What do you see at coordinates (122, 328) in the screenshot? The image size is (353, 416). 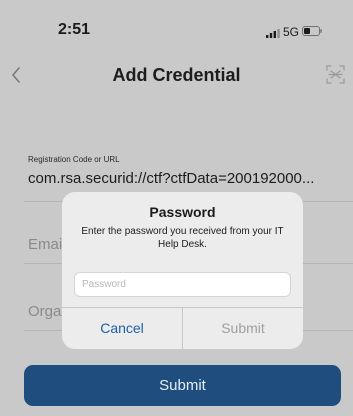 I see `dialog-cancel-button: Cancel` at bounding box center [122, 328].